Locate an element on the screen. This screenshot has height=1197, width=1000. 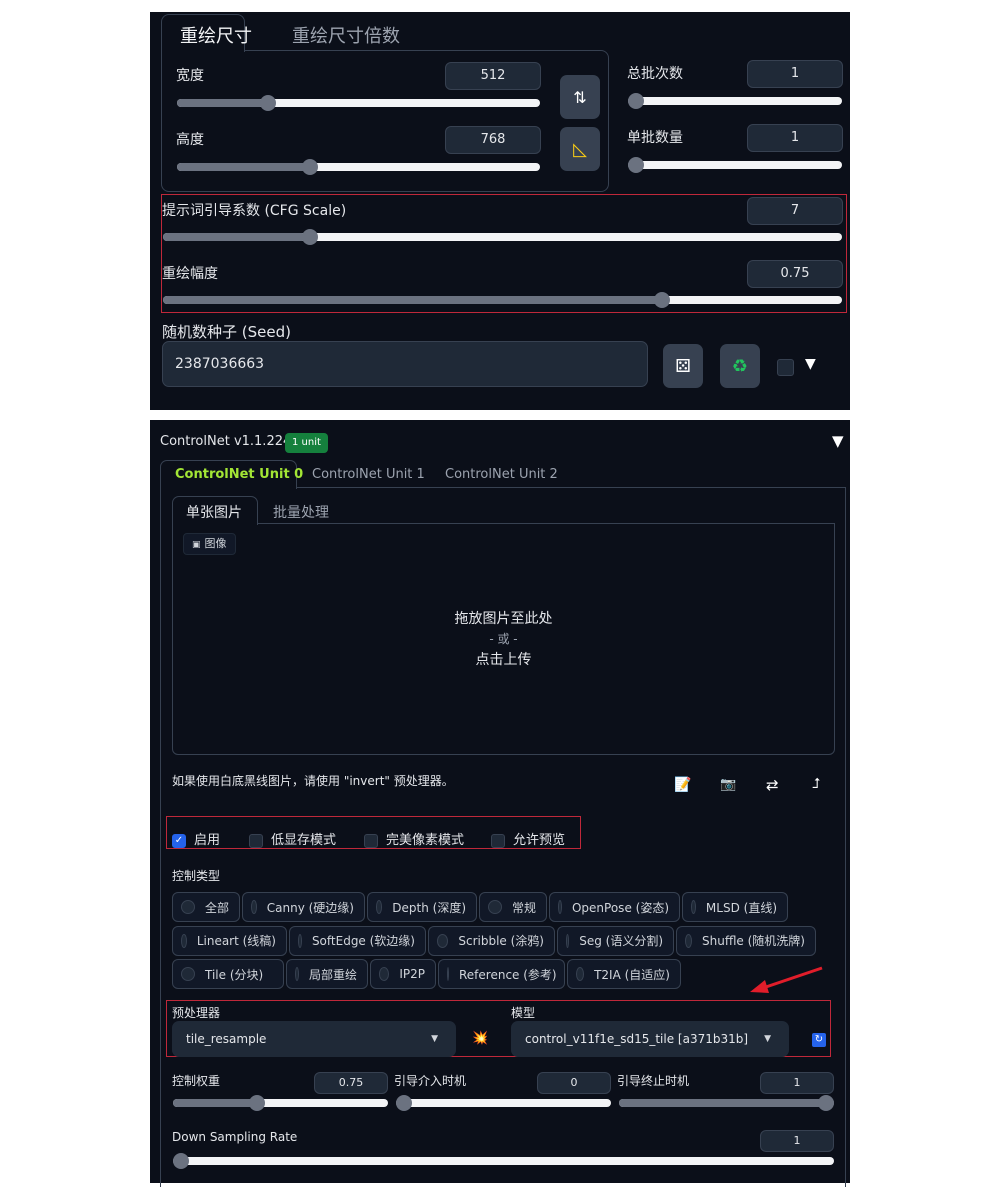
camera-icon: 📷 is located at coordinates (728, 784).